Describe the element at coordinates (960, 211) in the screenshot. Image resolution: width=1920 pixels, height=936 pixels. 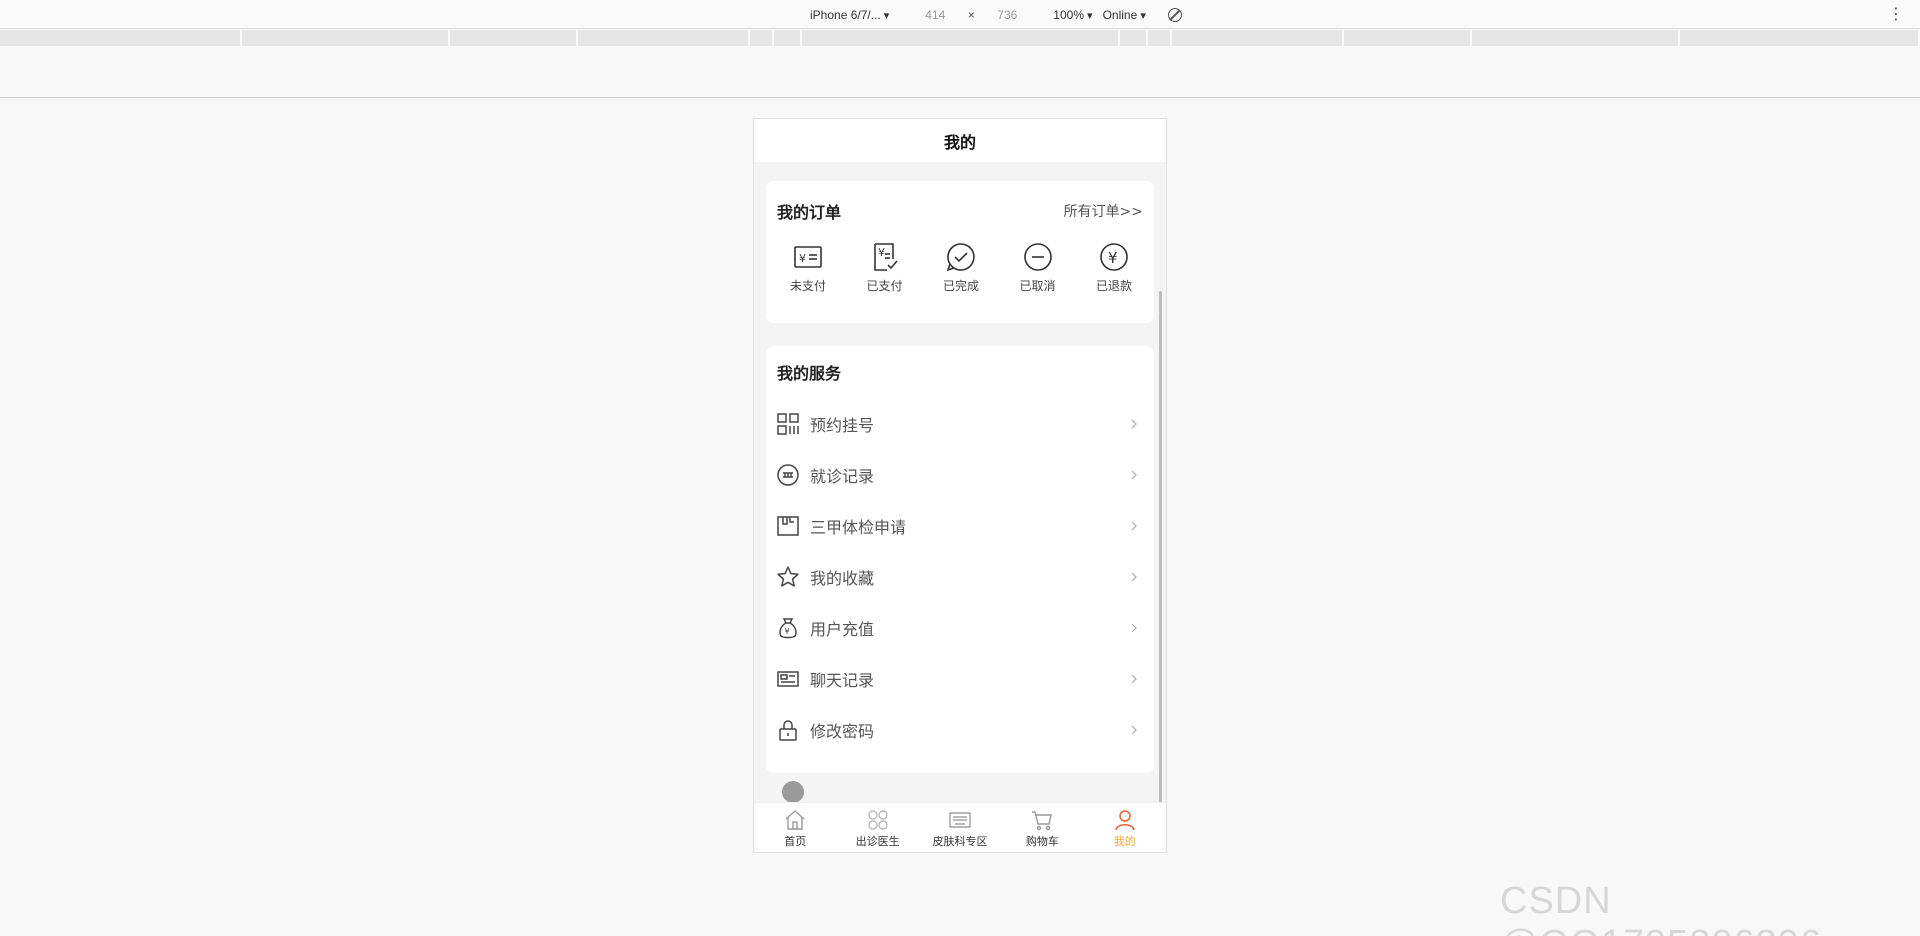
I see `orders-header: 我的订单 所有订单>>` at that location.